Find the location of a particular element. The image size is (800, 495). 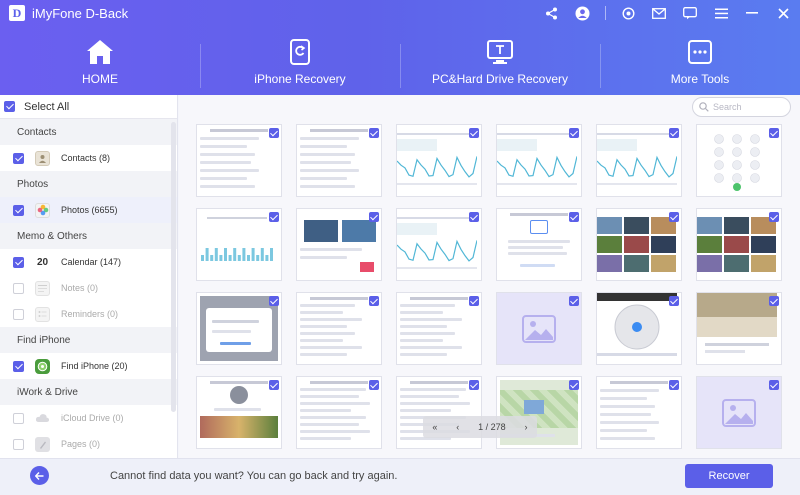

reminders-checkbox is located at coordinates (18, 314).